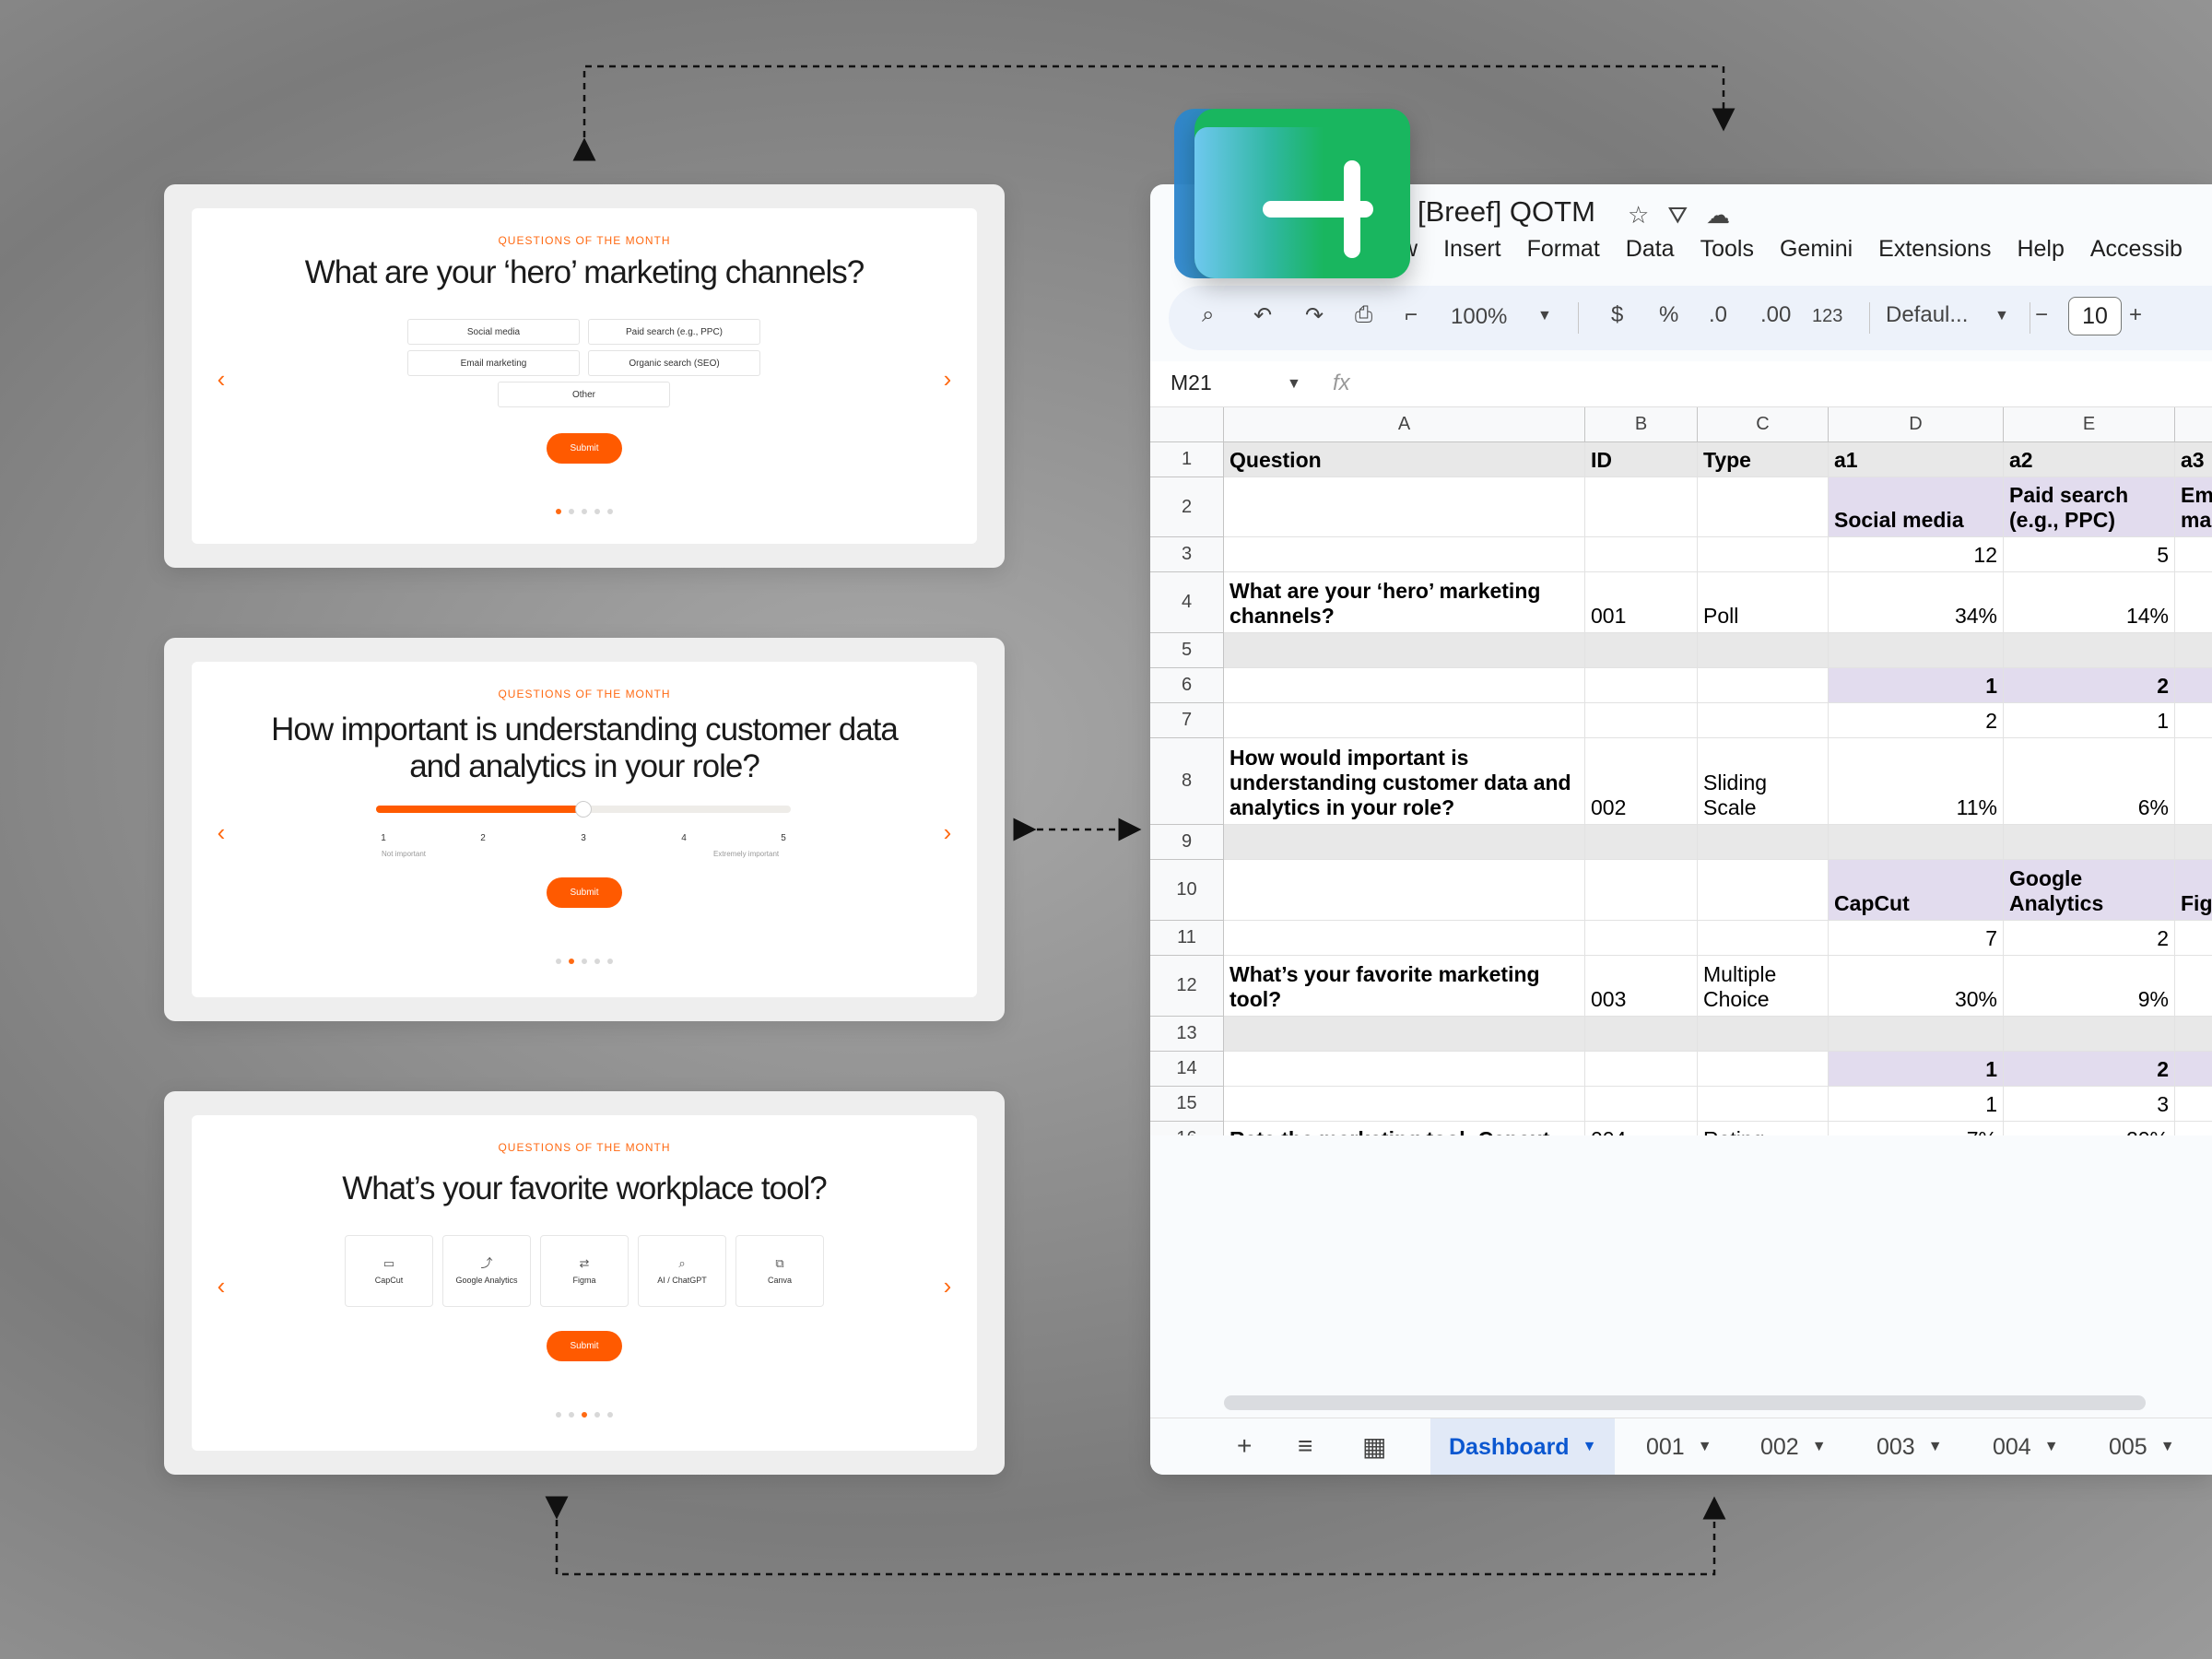  I want to click on cell-e11: 2, so click(2089, 938).